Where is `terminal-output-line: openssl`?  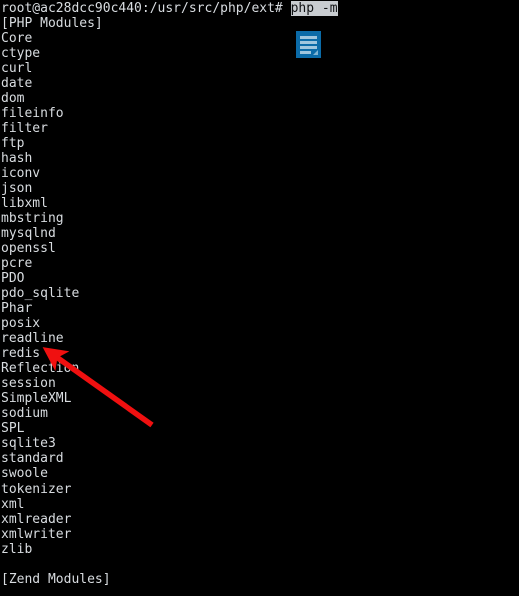 terminal-output-line: openssl is located at coordinates (28, 249).